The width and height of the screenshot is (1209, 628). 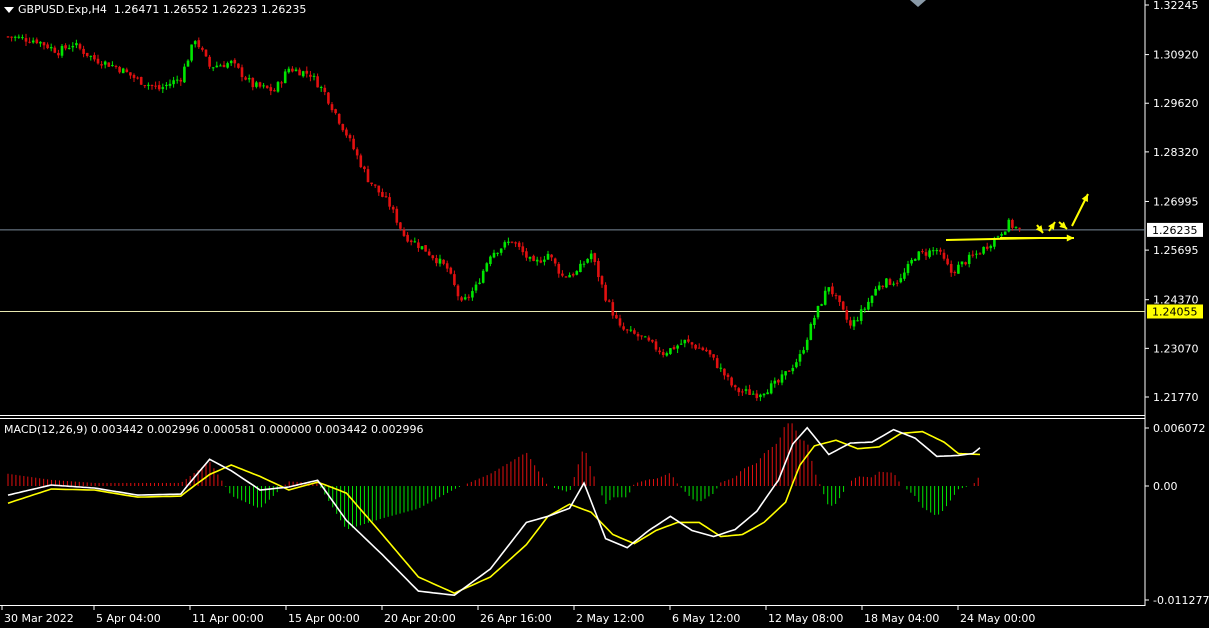 What do you see at coordinates (1176, 152) in the screenshot?
I see `price-tick-label: 1.28320` at bounding box center [1176, 152].